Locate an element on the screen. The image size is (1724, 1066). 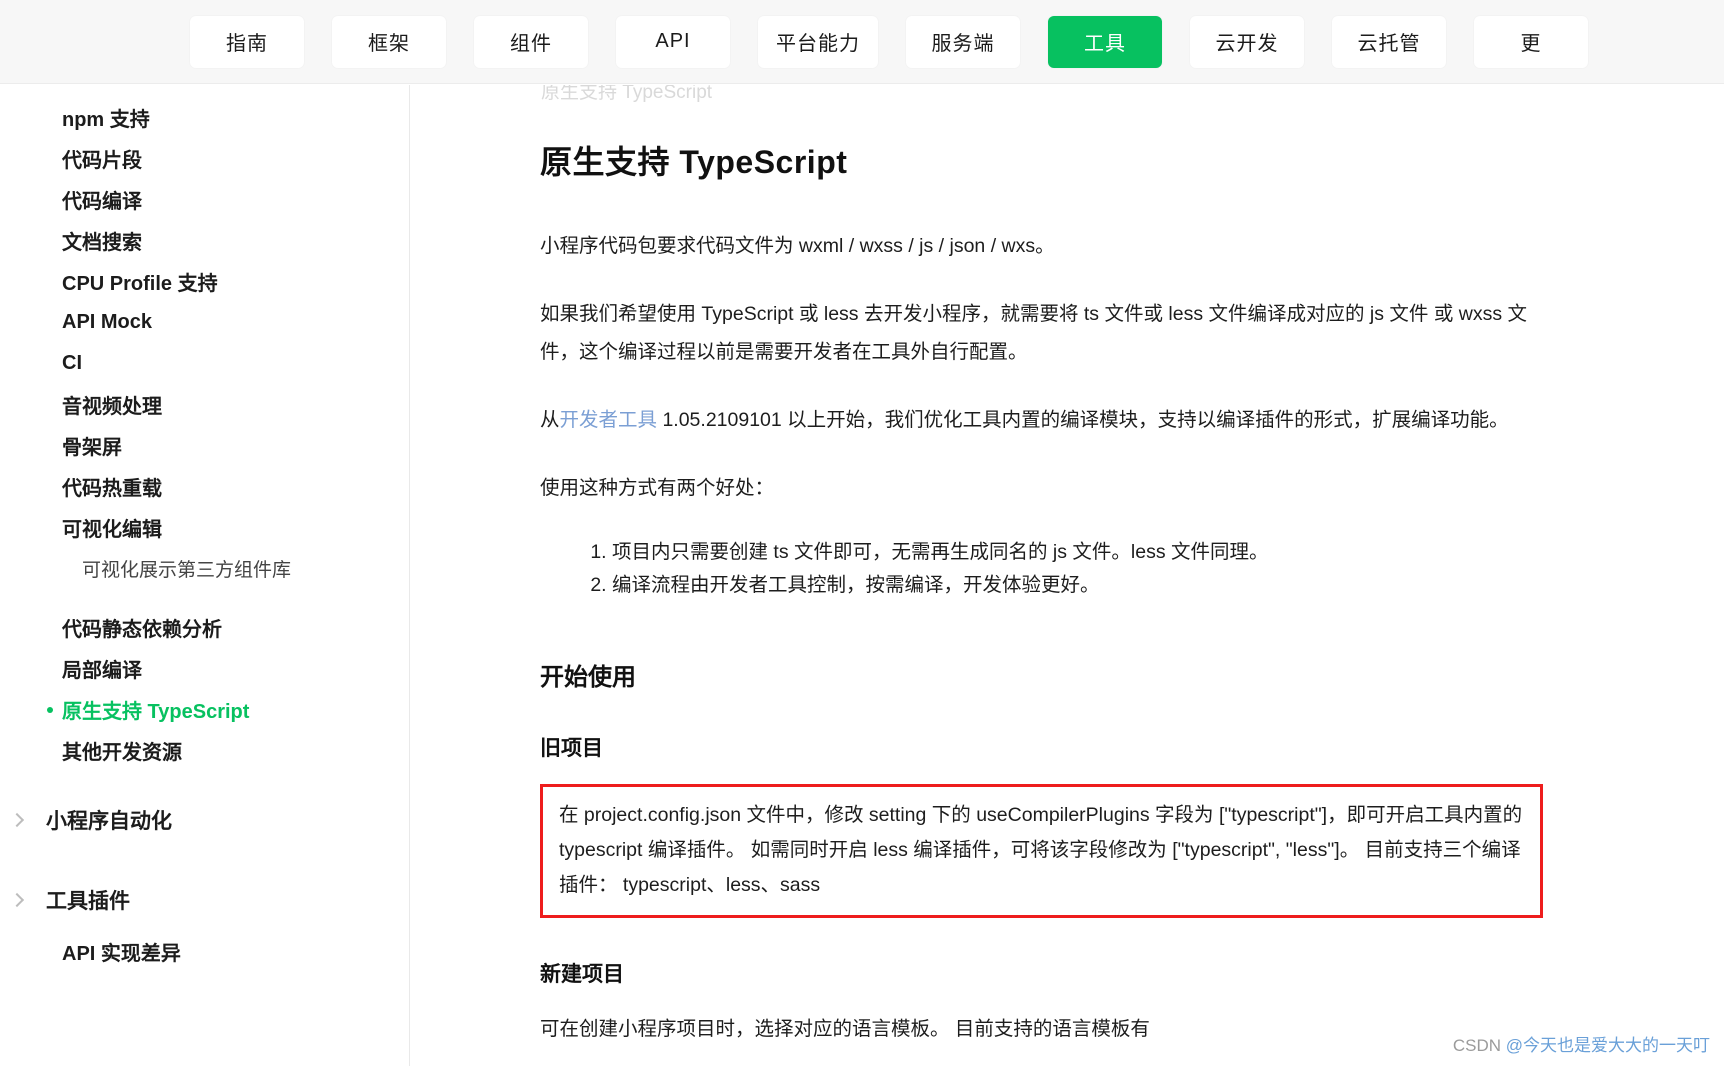
nav-tab-2: 组件 is located at coordinates (531, 41).